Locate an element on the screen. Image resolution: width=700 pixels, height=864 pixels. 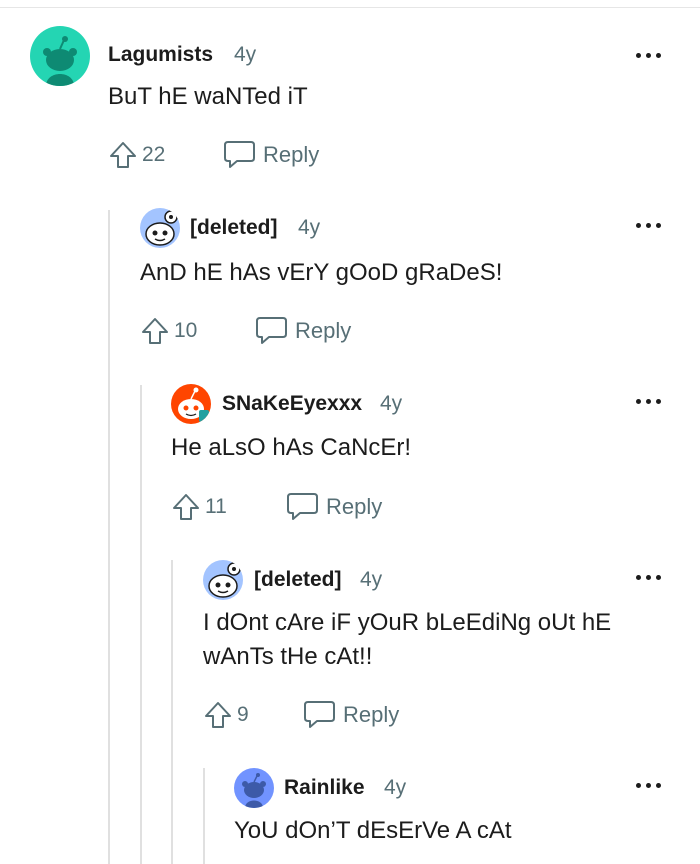
comment-author: Rainlike is located at coordinates (324, 788).